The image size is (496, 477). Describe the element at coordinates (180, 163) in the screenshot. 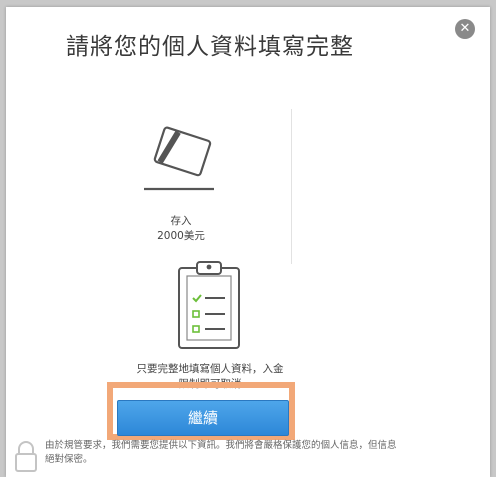

I see `credit-card-icon` at that location.